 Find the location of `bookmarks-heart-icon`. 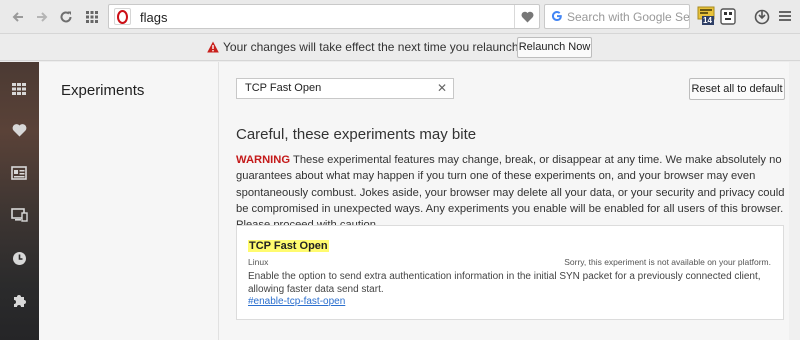

bookmarks-heart-icon is located at coordinates (19, 130).